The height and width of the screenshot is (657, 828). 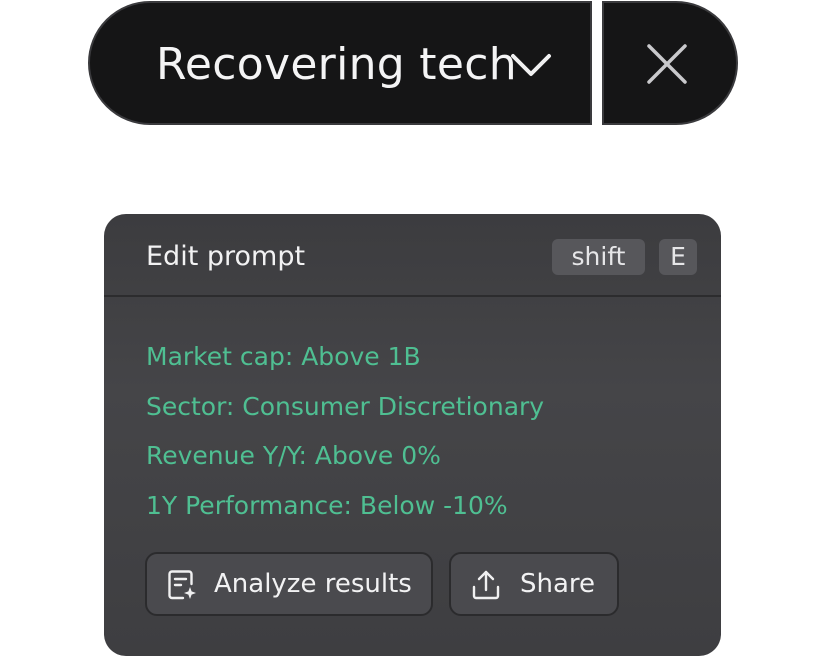 I want to click on close-button, so click(x=670, y=63).